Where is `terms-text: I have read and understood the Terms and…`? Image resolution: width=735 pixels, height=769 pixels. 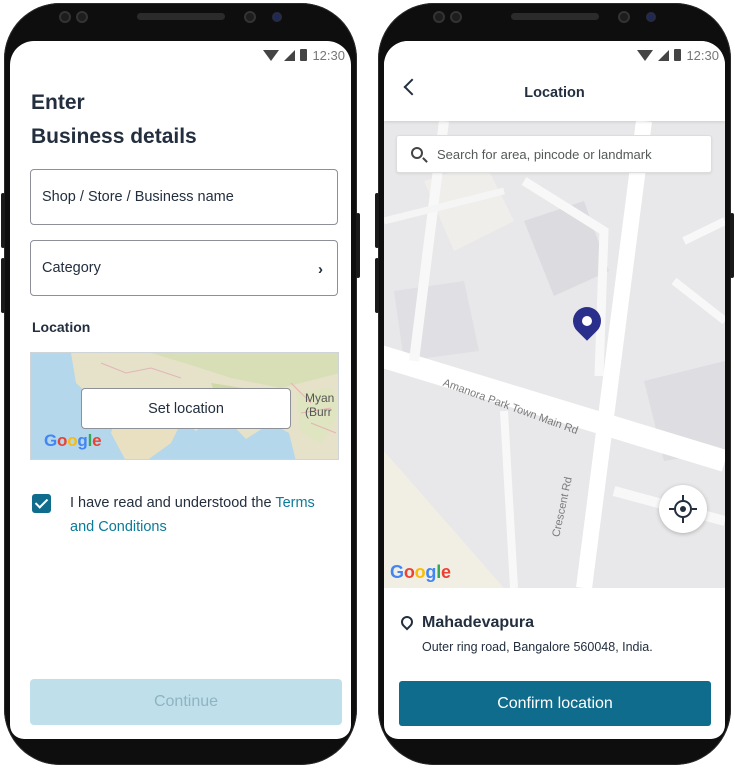 terms-text: I have read and understood the Terms and… is located at coordinates (205, 515).